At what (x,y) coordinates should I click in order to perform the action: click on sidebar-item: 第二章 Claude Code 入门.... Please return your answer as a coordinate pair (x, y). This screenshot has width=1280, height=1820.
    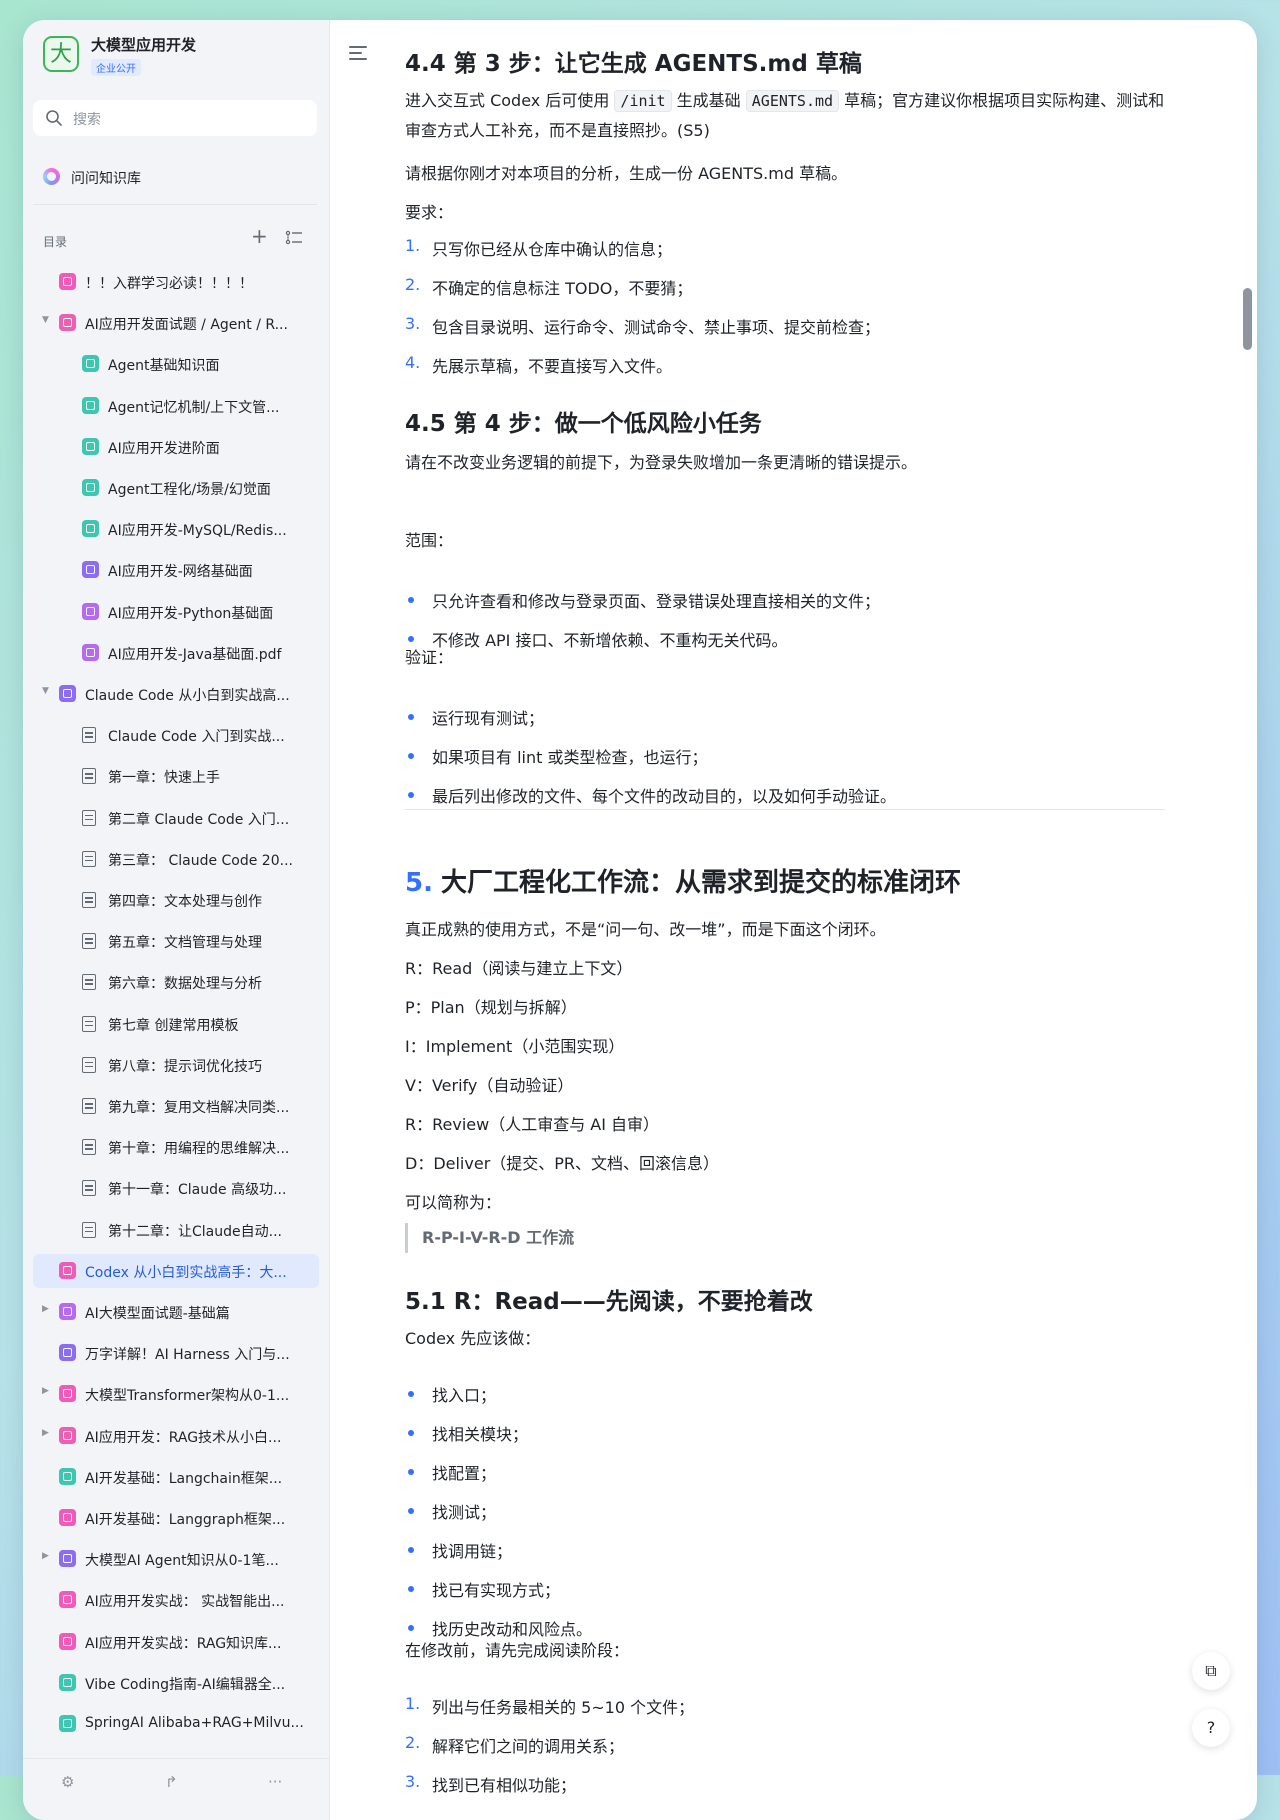
    Looking at the image, I should click on (176, 818).